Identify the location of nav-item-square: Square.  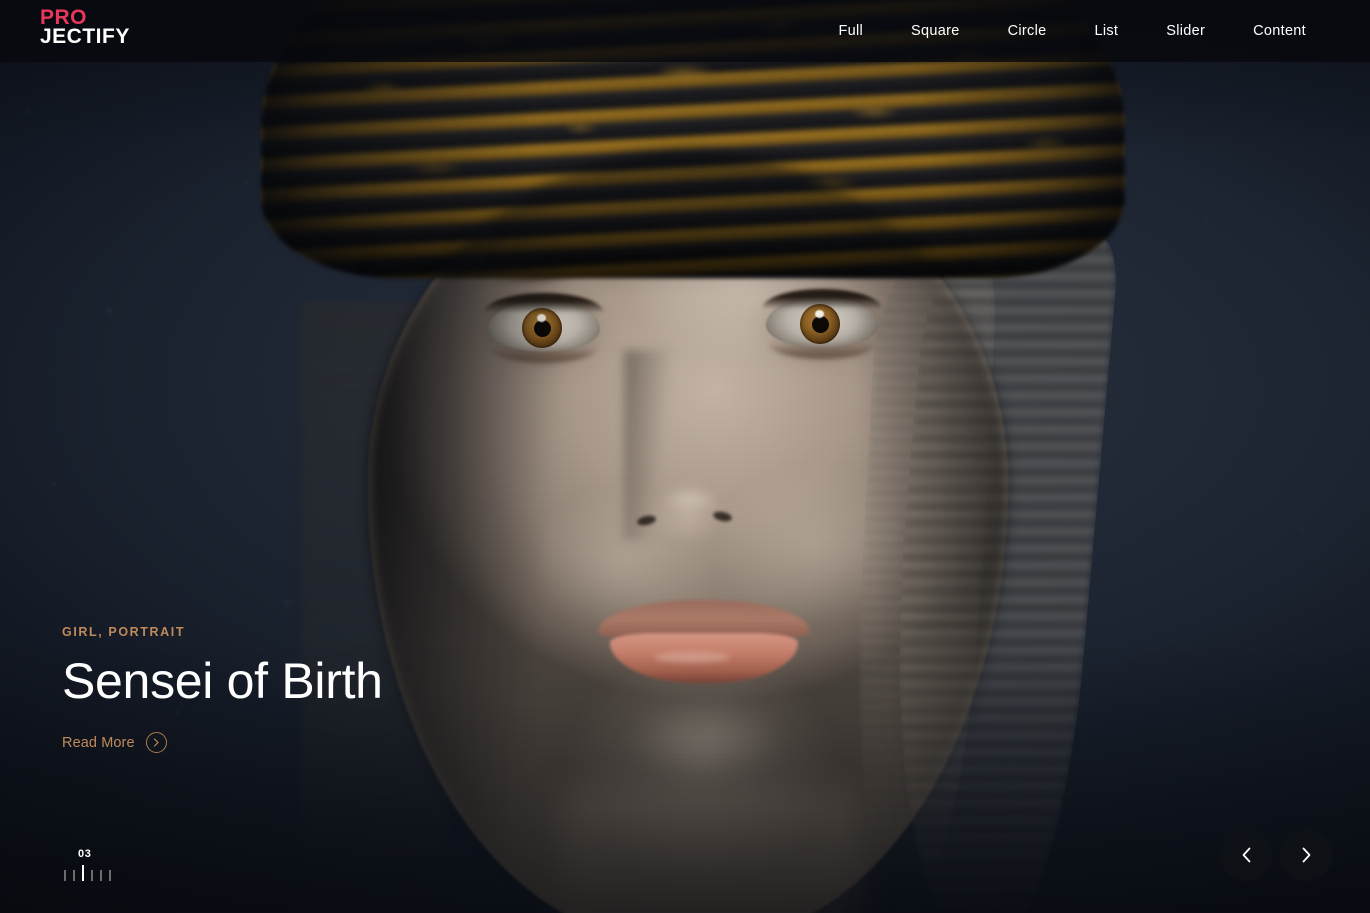
(935, 31).